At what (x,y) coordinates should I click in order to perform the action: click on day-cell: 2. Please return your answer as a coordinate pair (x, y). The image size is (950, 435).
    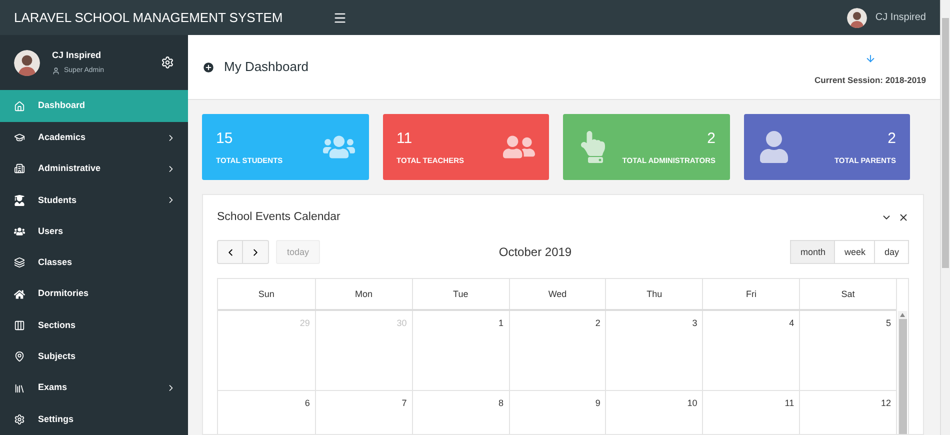
    Looking at the image, I should click on (557, 350).